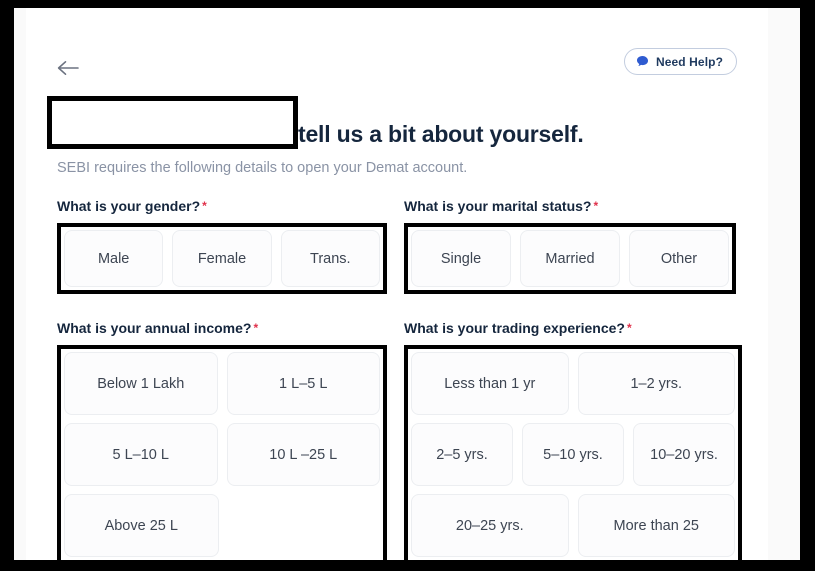  Describe the element at coordinates (573, 383) in the screenshot. I see `trading-option-row: Less than 1 yr 1–2 yrs.` at that location.